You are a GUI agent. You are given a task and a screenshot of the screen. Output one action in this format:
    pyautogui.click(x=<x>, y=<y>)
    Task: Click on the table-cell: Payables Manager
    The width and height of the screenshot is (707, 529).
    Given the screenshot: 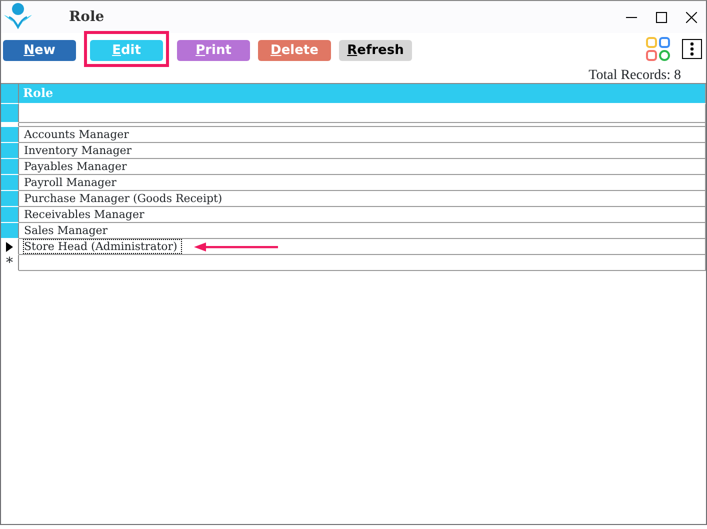 What is the action you would take?
    pyautogui.click(x=77, y=166)
    